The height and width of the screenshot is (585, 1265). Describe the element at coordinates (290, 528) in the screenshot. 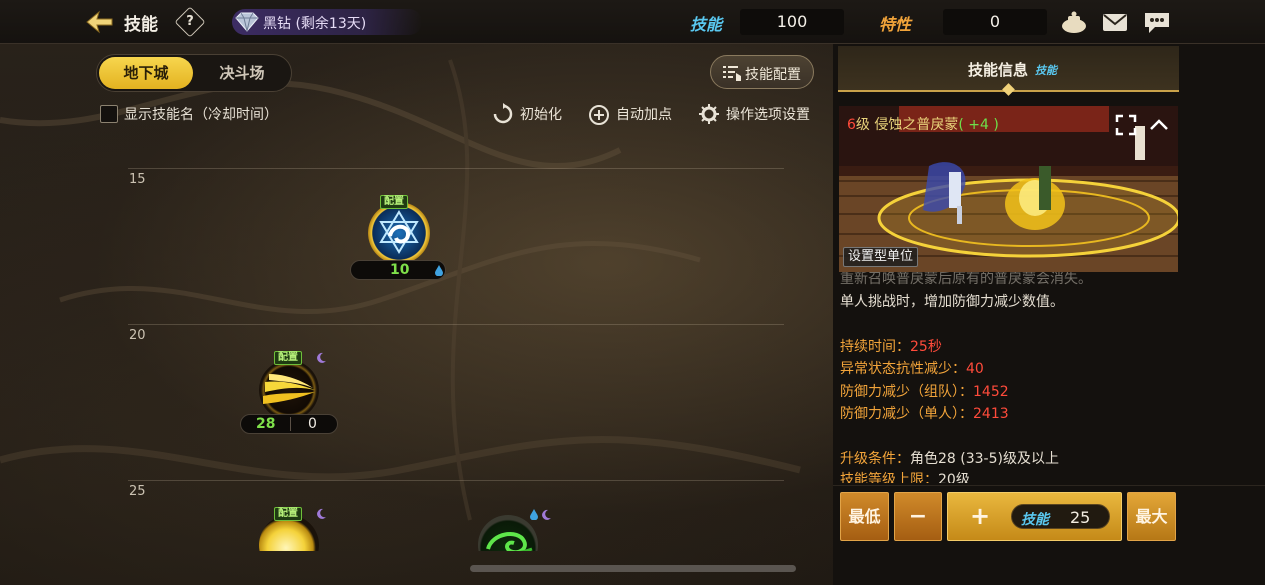

I see `skill-yellow-orb: 配置` at that location.